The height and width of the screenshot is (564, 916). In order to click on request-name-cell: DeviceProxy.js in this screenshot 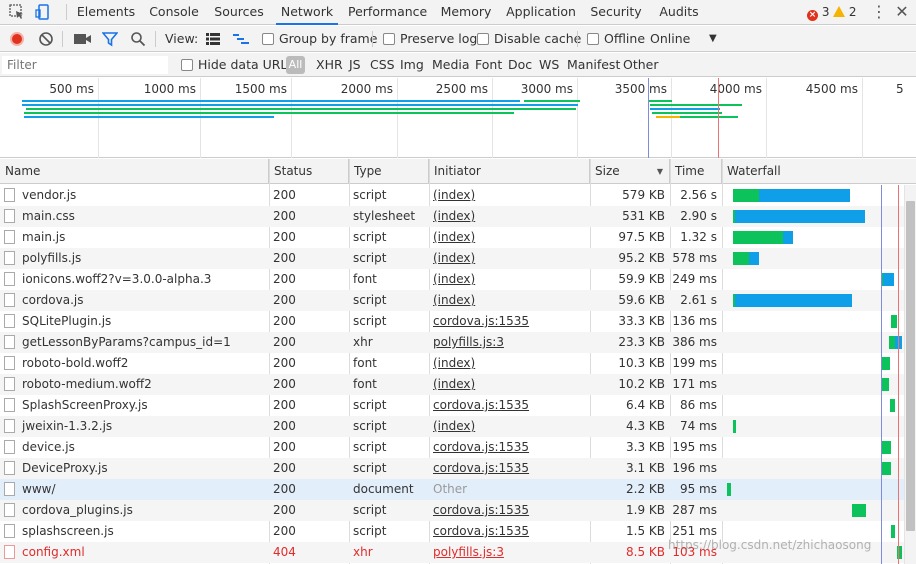, I will do `click(134, 468)`.